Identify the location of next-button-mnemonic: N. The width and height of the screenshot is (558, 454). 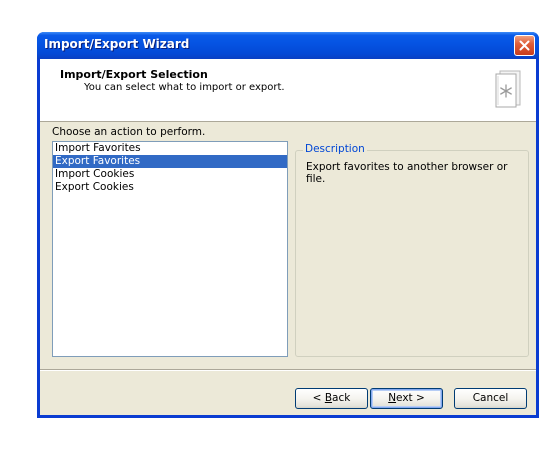
(392, 398).